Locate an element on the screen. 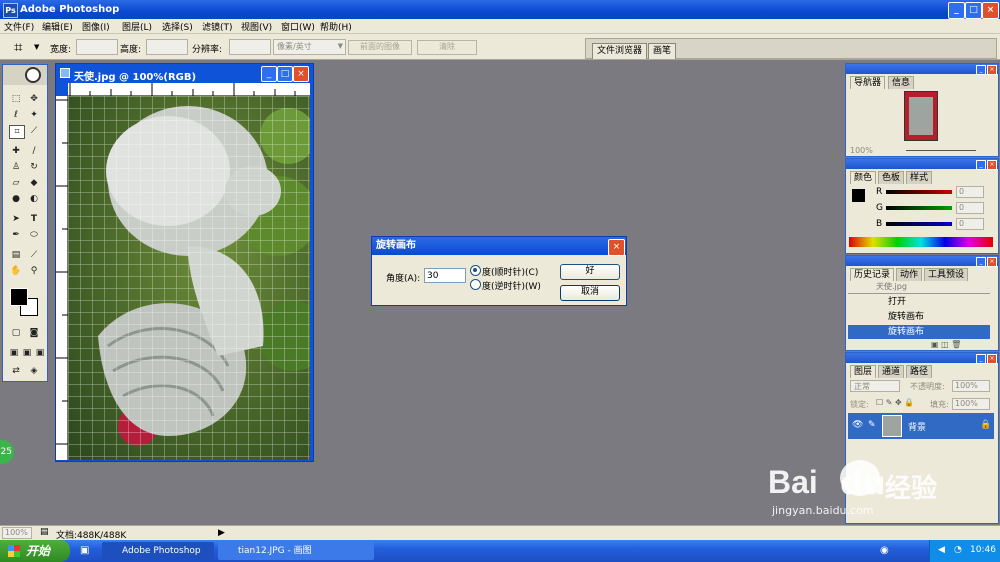 This screenshot has height=562, width=1000. height-input is located at coordinates (167, 47).